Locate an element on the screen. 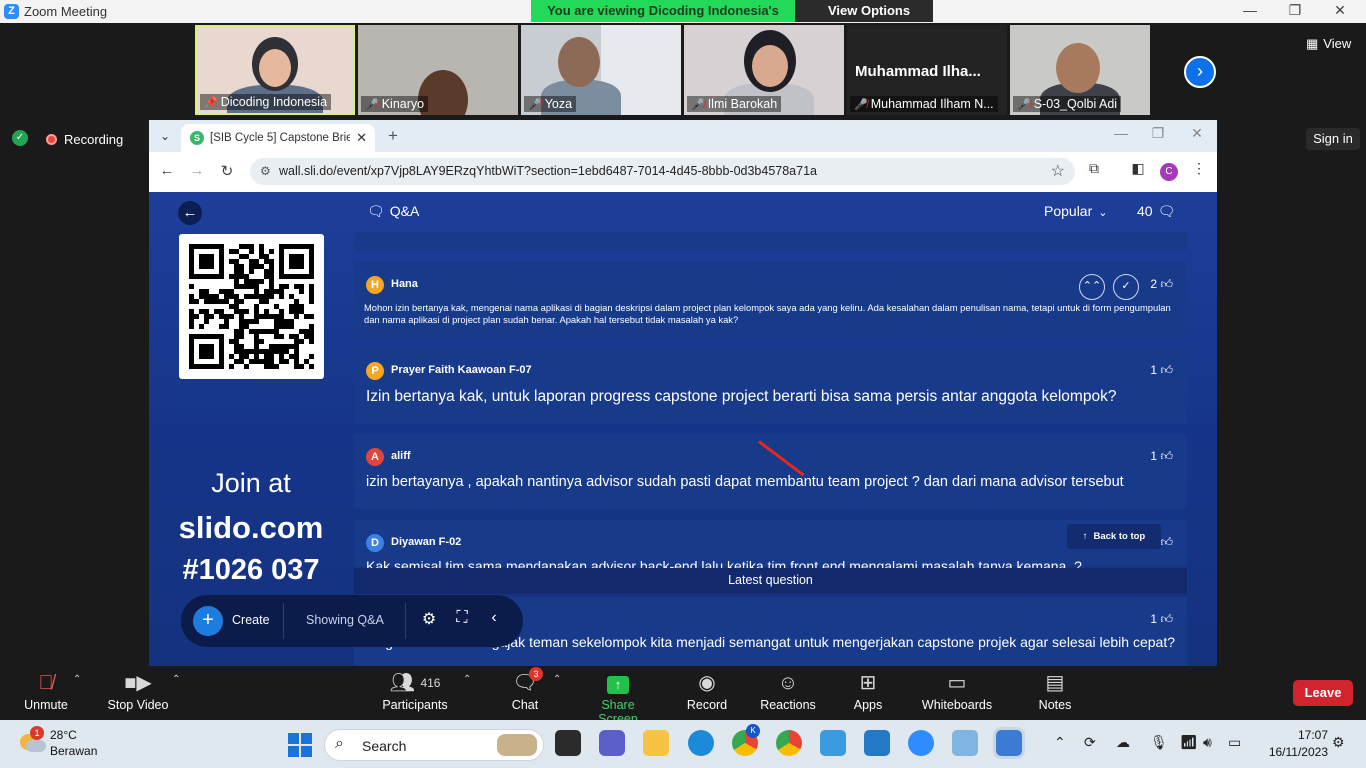 Image resolution: width=1366 pixels, height=768 pixels. event-code: #1026 037 is located at coordinates (251, 570).